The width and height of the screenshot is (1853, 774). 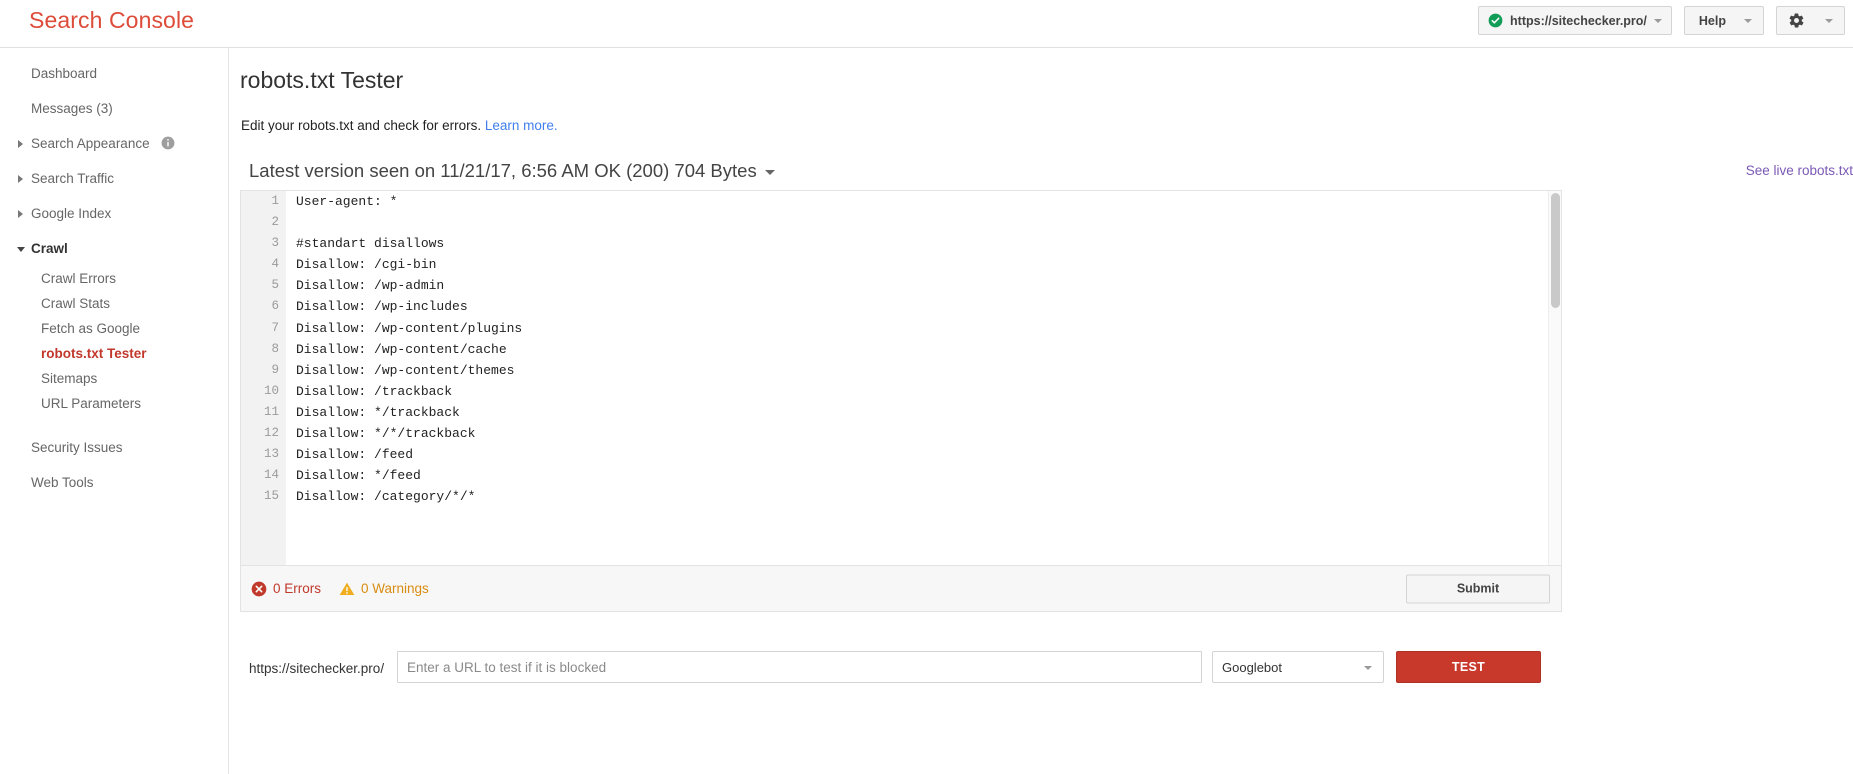 What do you see at coordinates (901, 244) in the screenshot?
I see `editor-line: 3 #standart disallows` at bounding box center [901, 244].